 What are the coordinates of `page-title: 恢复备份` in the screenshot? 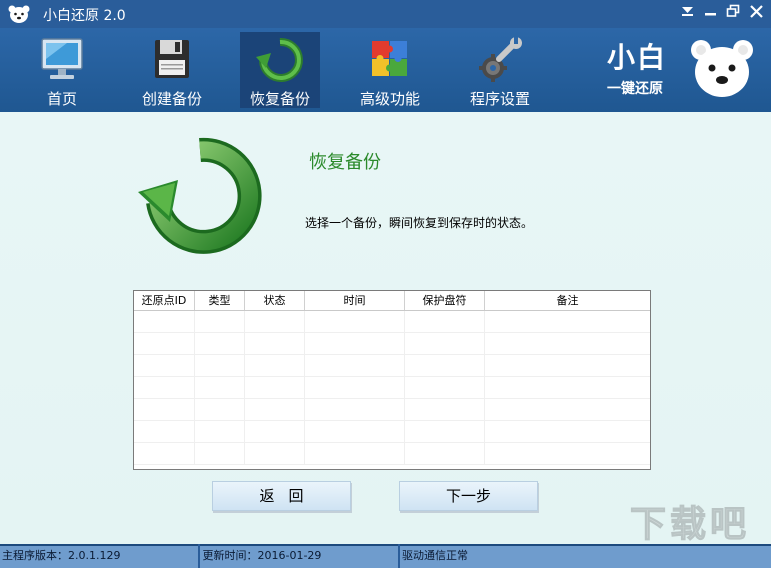 It's located at (345, 162).